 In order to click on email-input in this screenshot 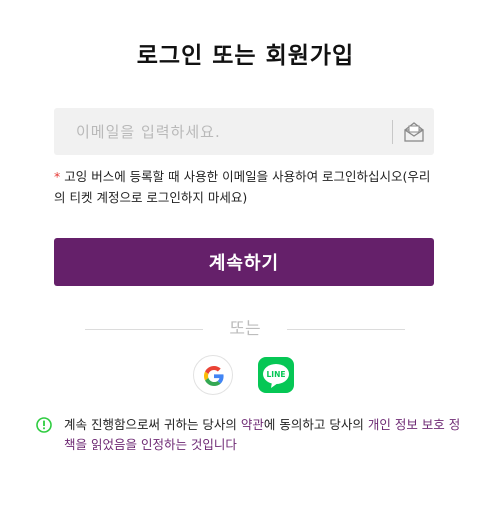, I will do `click(222, 131)`.